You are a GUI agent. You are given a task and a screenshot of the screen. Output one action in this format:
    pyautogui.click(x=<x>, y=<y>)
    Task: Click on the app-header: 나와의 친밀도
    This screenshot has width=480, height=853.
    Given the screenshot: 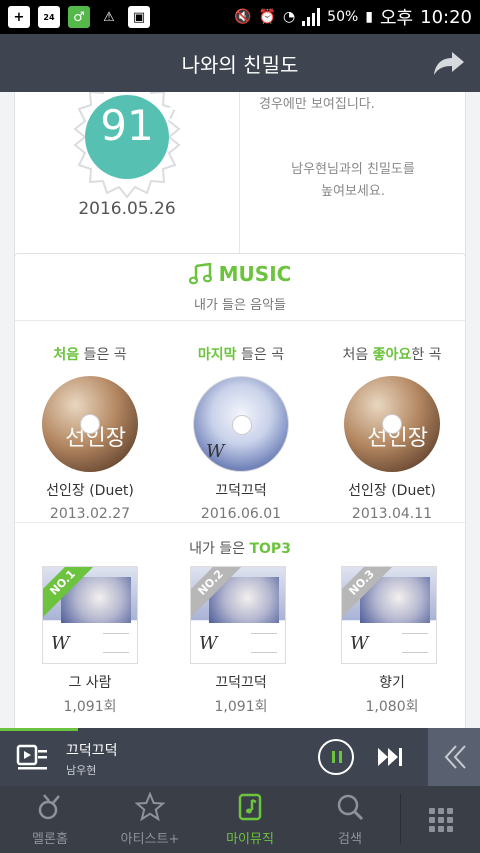 What is the action you would take?
    pyautogui.click(x=240, y=63)
    